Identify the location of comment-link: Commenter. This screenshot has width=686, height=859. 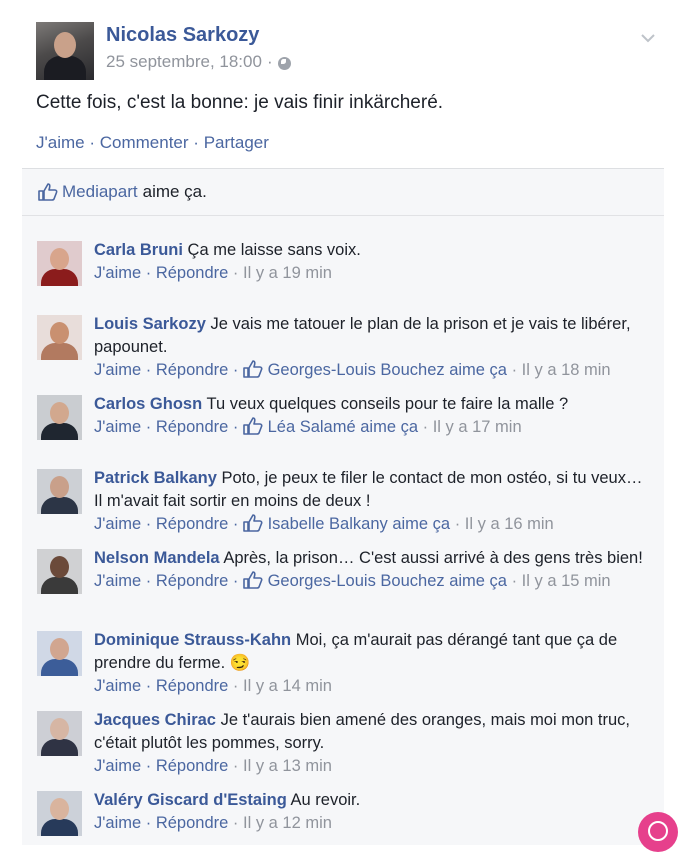
(144, 142).